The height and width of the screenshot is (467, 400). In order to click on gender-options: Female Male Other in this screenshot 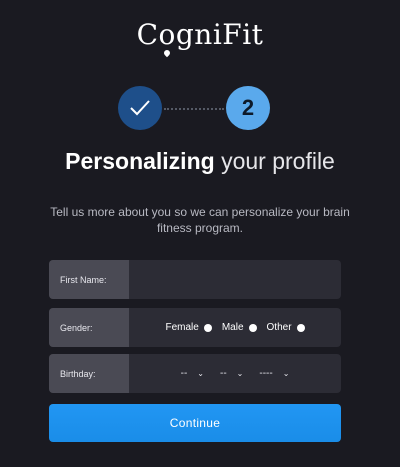, I will do `click(235, 327)`.